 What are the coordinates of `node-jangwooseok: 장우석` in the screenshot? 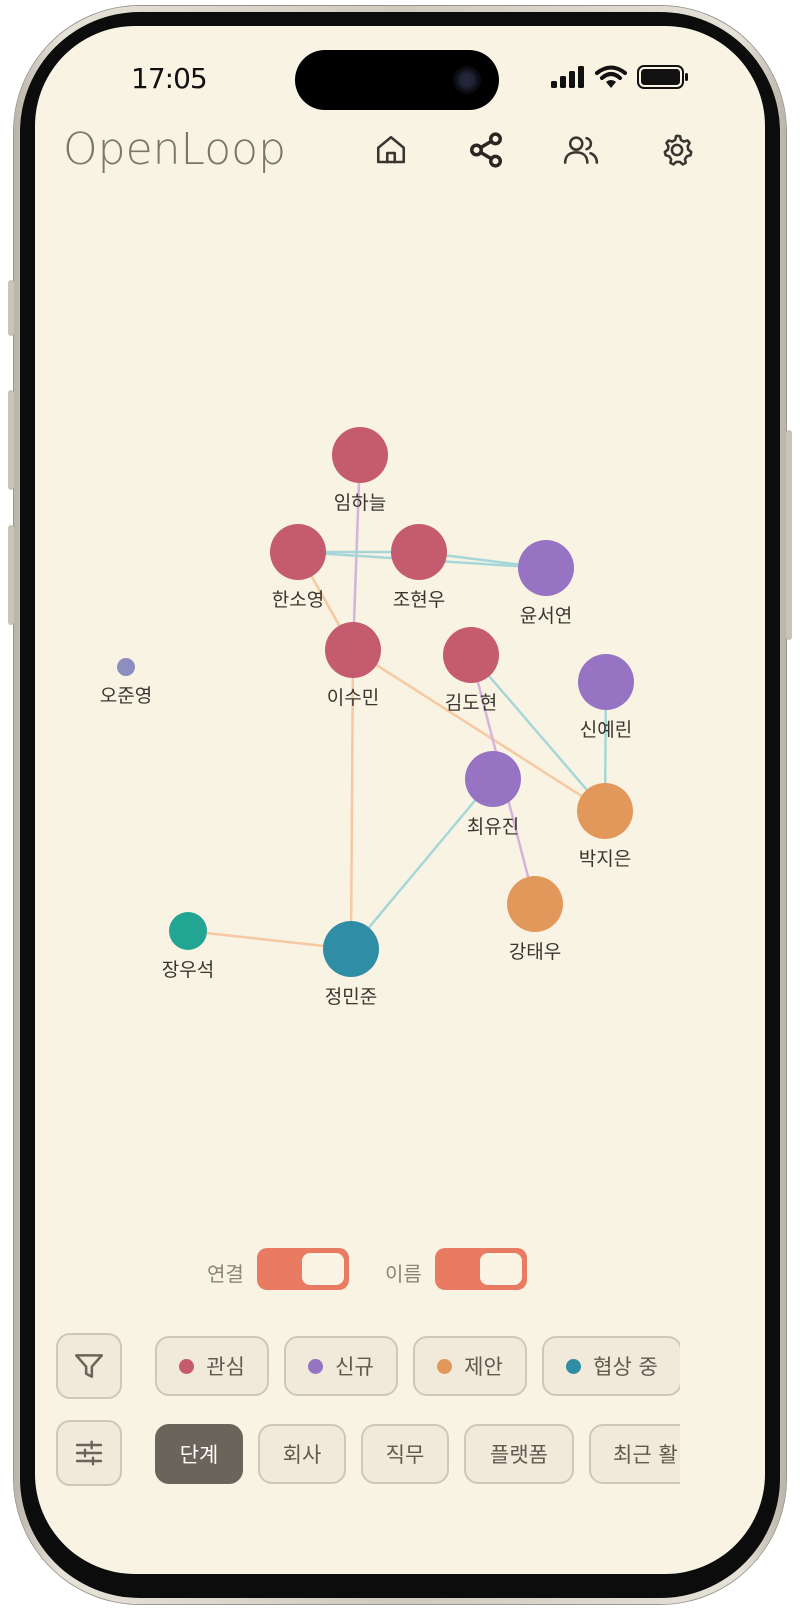 It's located at (188, 946).